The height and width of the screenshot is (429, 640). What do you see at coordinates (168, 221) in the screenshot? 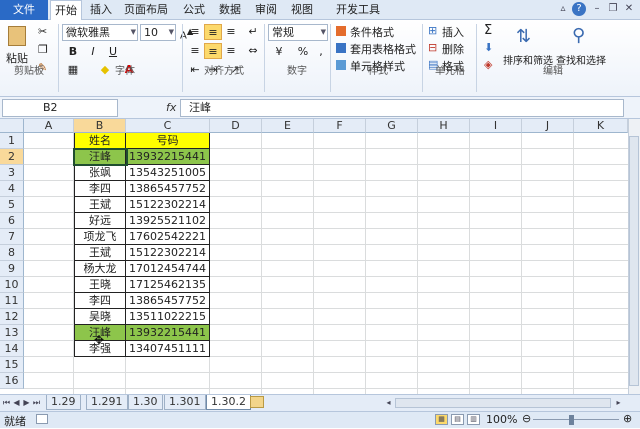
I see `number-cell: 13925521102` at bounding box center [168, 221].